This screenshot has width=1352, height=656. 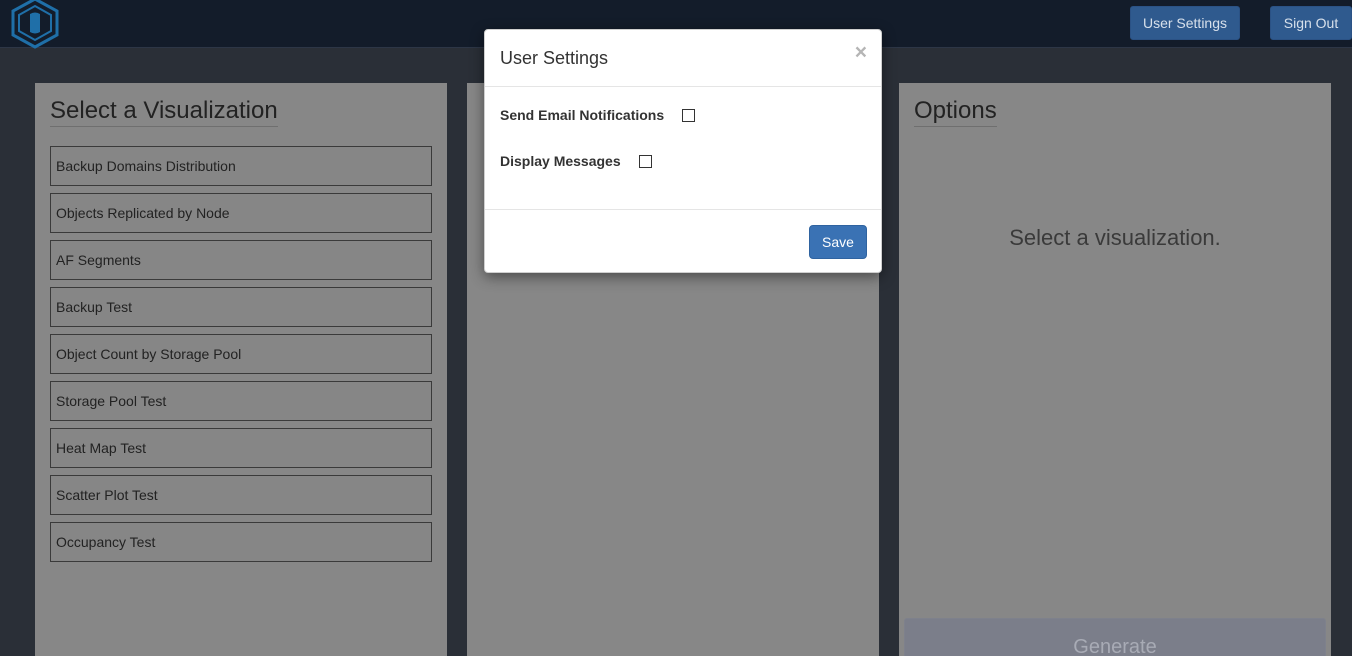 I want to click on visualization-item-storage-pool-test: Storage Pool Test, so click(x=241, y=401).